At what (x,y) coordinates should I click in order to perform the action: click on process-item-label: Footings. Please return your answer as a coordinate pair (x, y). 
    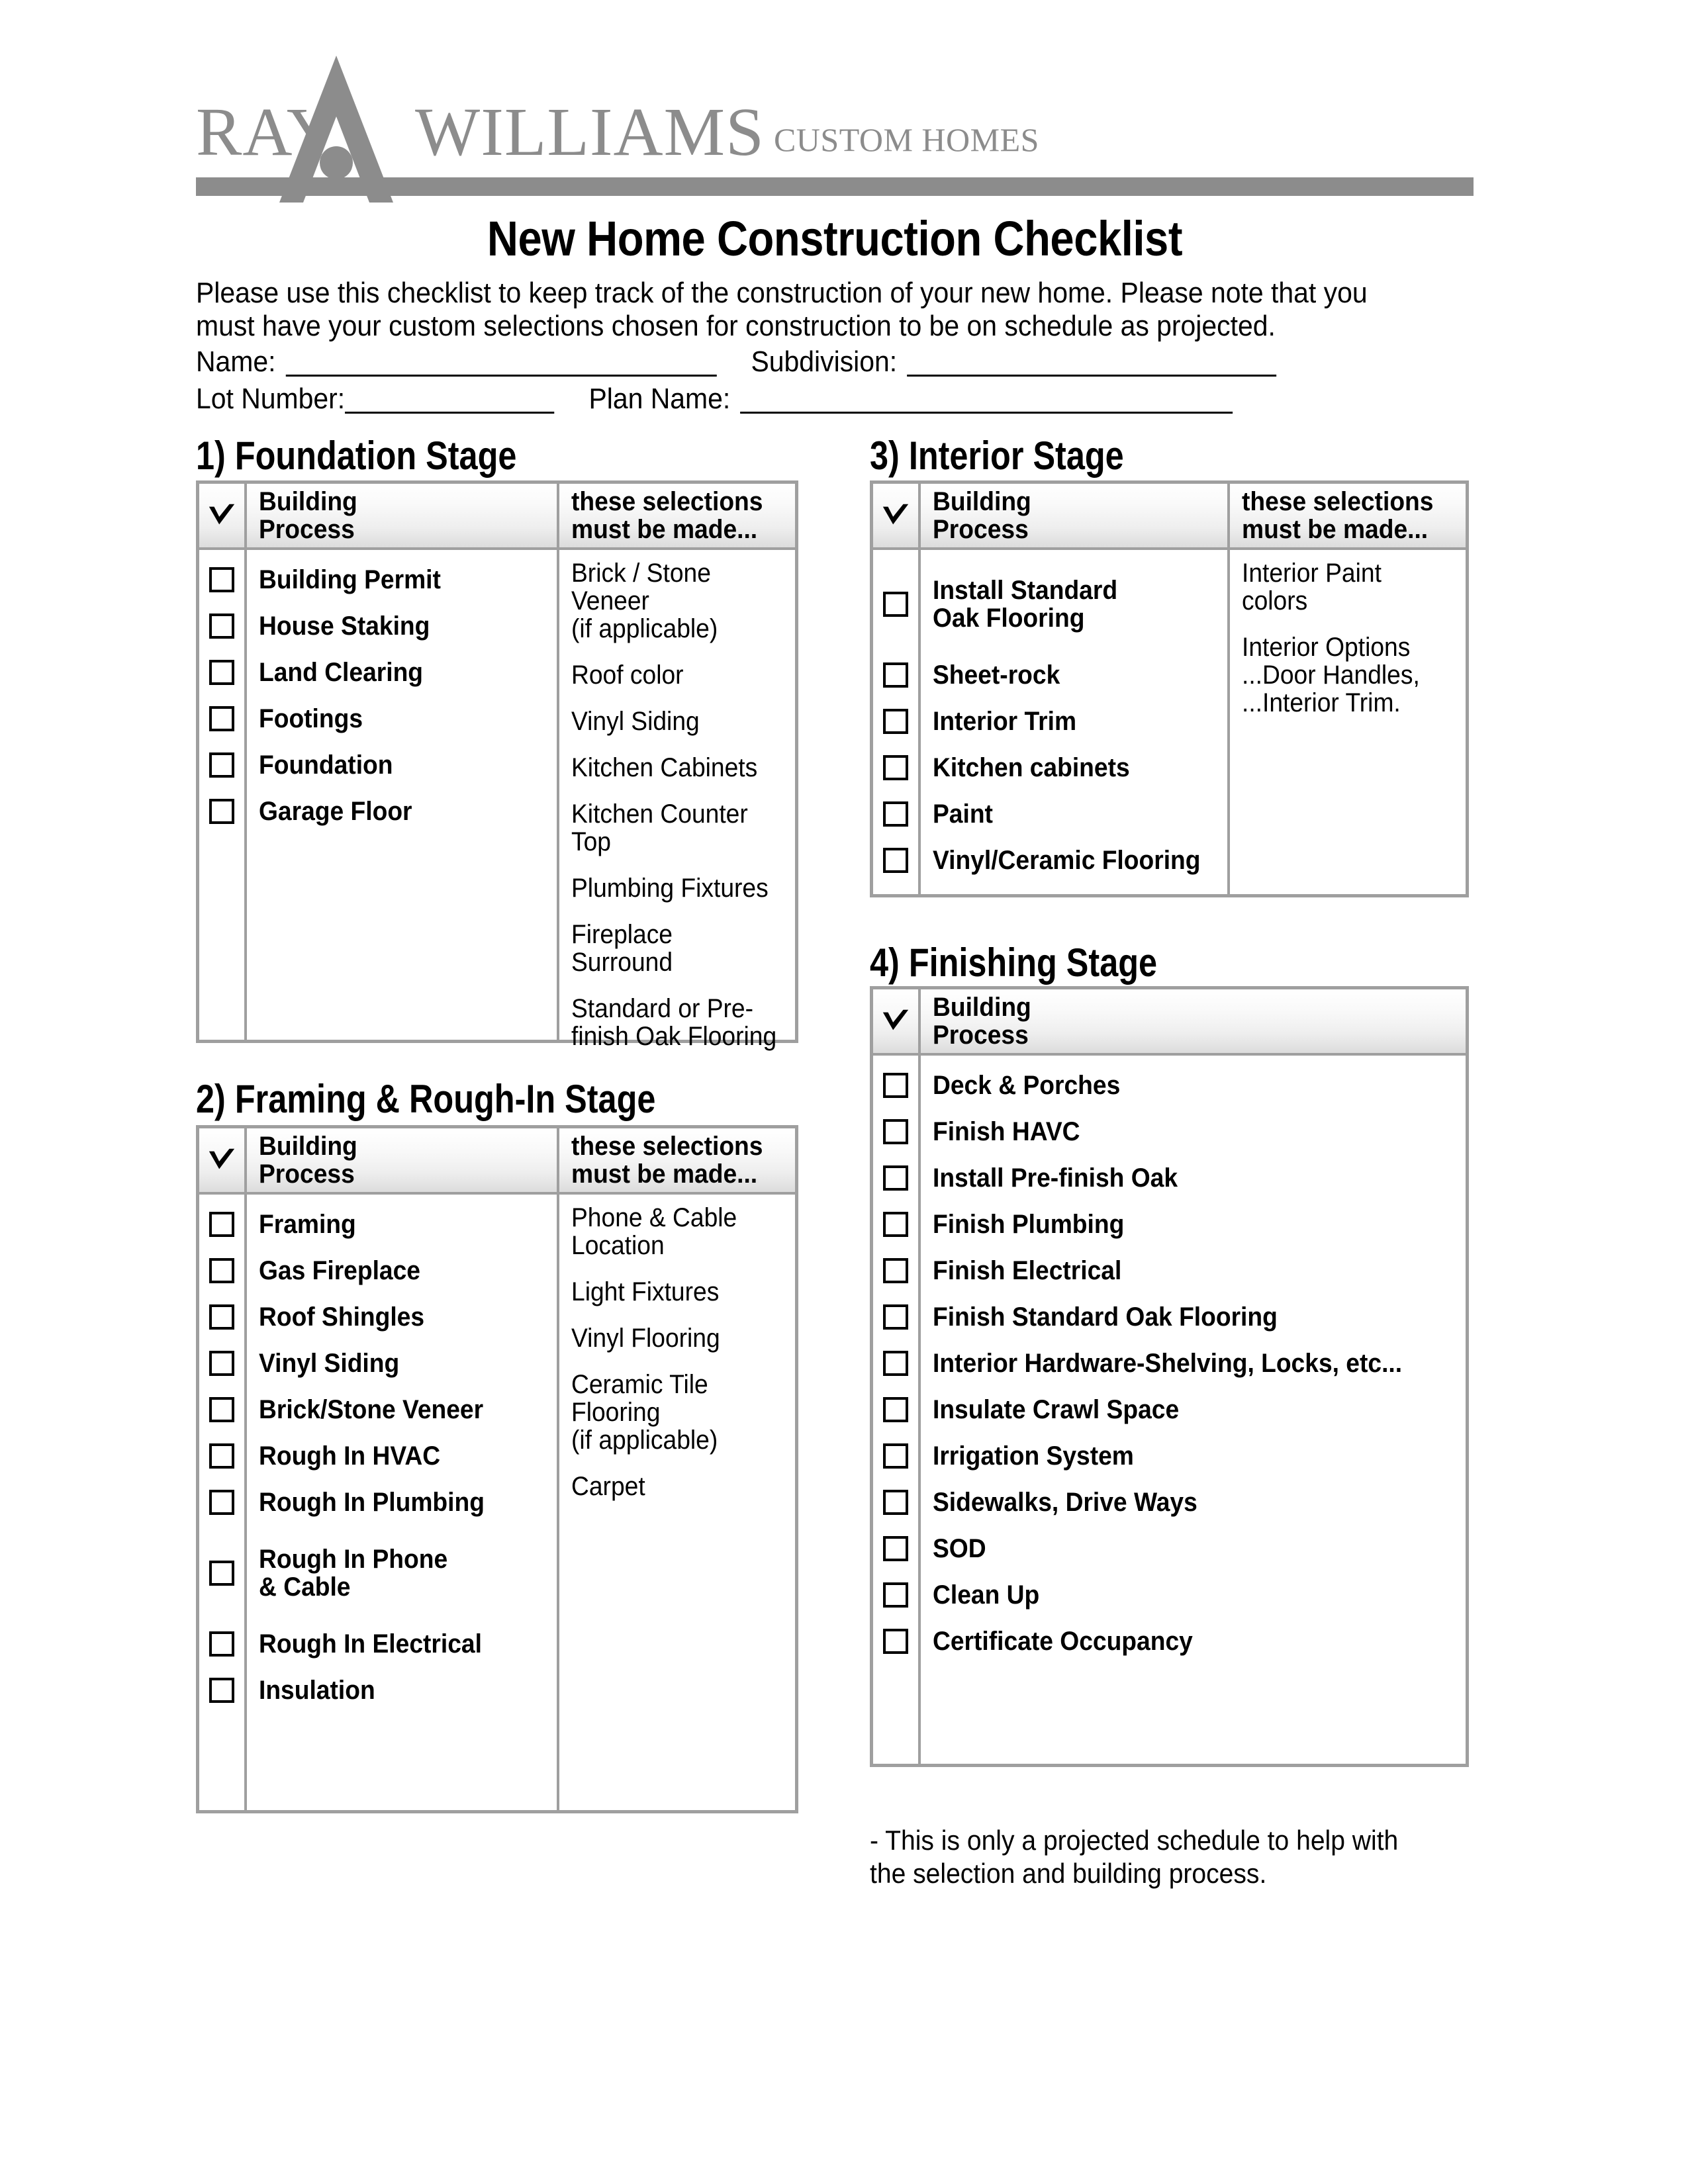
    Looking at the image, I should click on (311, 718).